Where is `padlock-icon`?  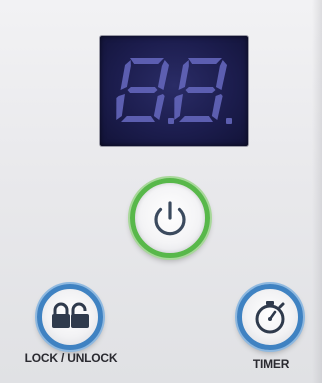
padlock-icon is located at coordinates (70, 317).